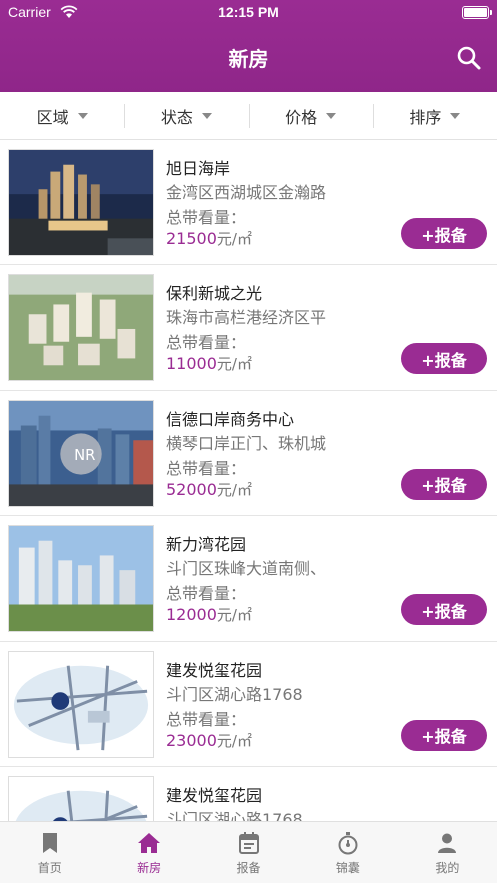 The width and height of the screenshot is (497, 883). What do you see at coordinates (301, 117) in the screenshot?
I see `filter-label: 价格` at bounding box center [301, 117].